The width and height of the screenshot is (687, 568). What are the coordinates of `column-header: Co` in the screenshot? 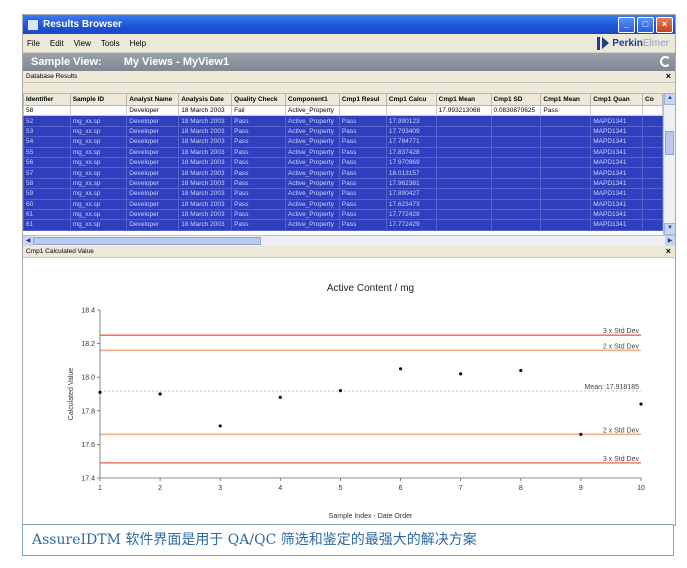 It's located at (652, 99).